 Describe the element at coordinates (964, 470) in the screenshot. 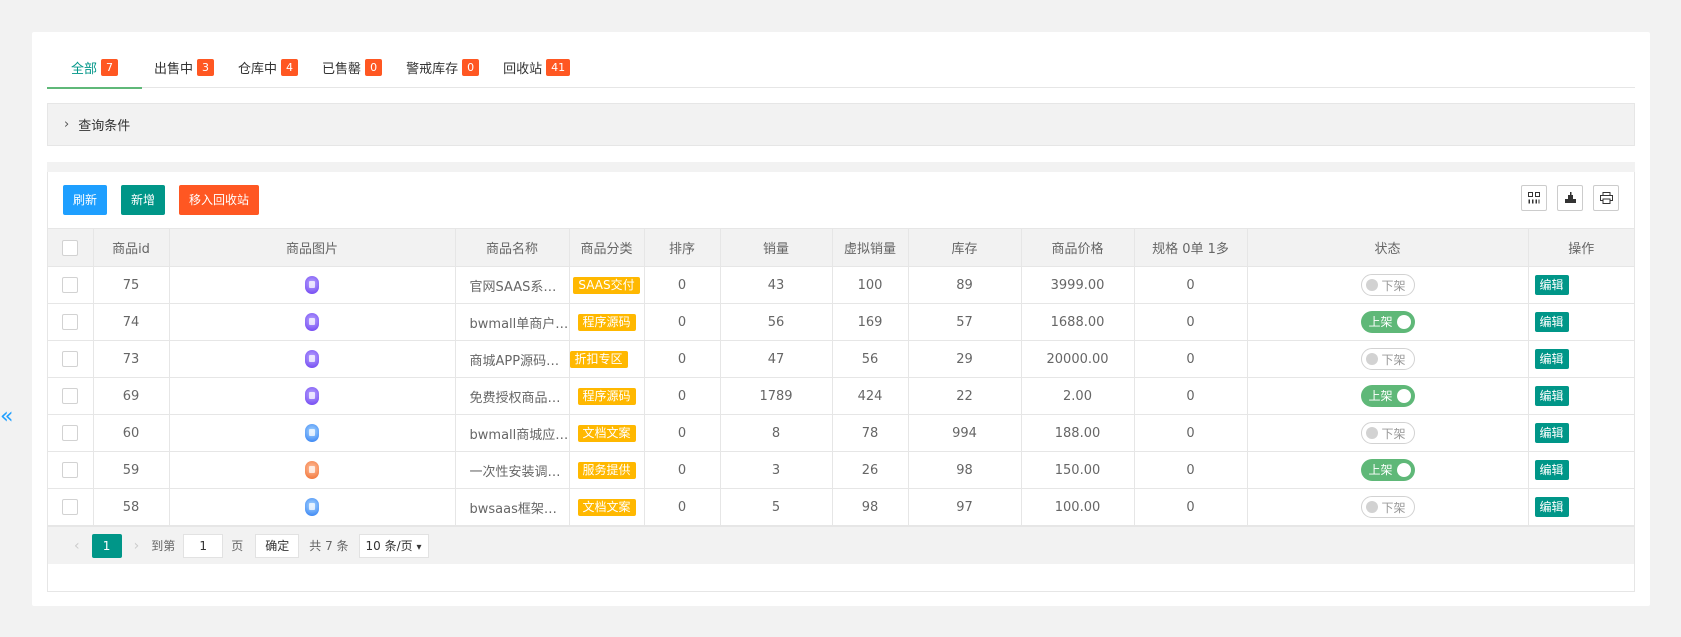

I see `stock-cell: 98` at that location.